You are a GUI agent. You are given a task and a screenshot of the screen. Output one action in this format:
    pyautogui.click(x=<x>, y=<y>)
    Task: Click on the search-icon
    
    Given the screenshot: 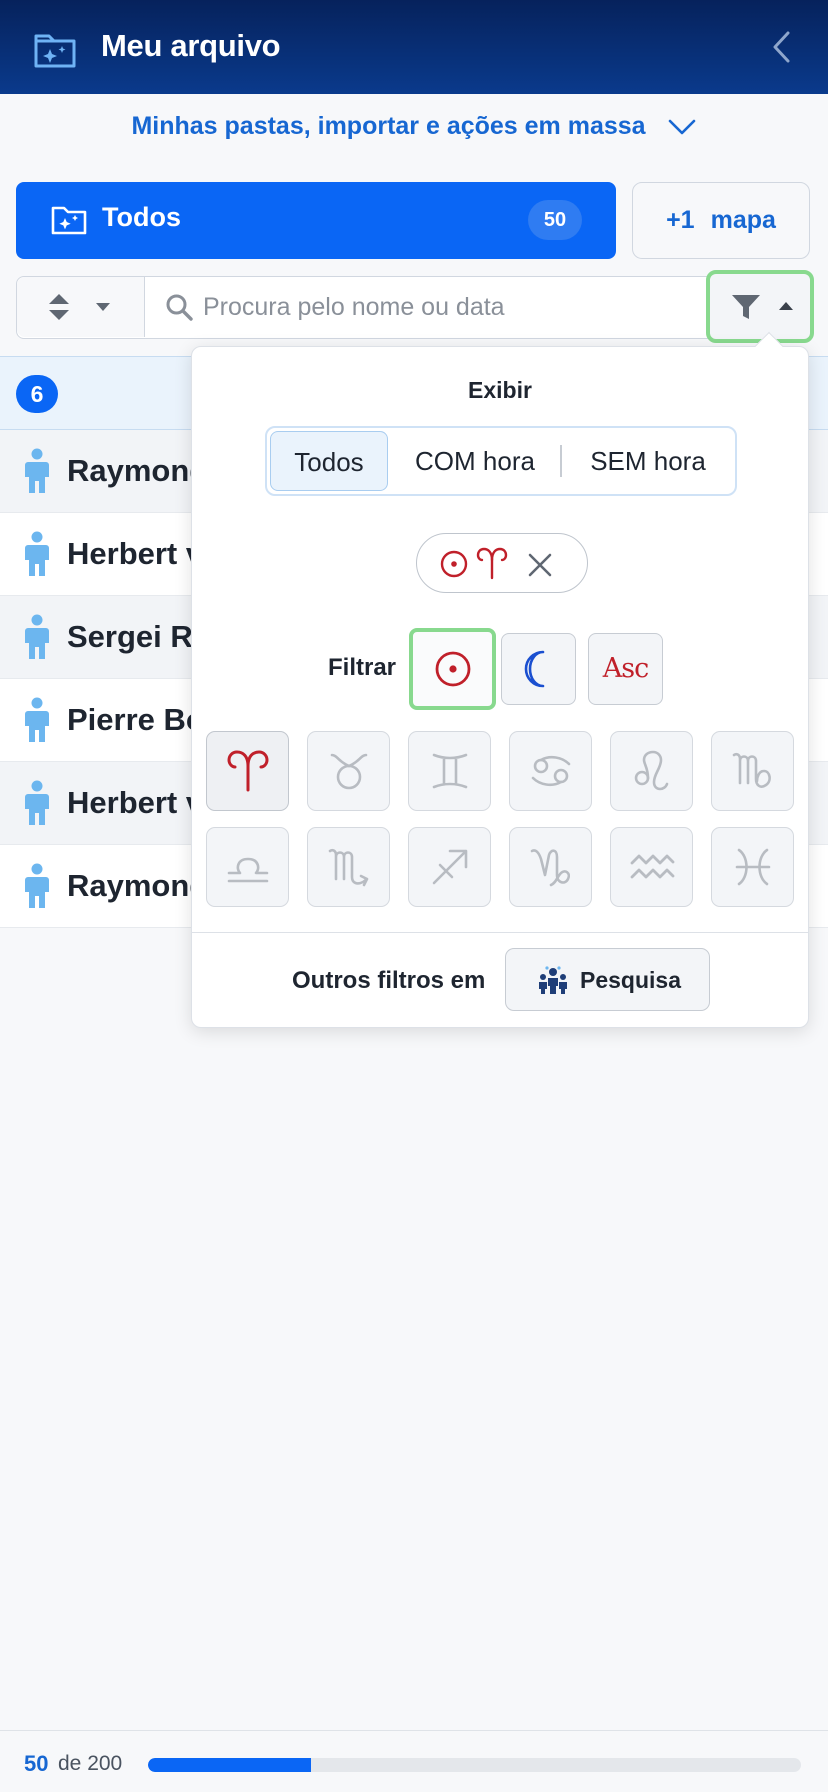 What is the action you would take?
    pyautogui.click(x=179, y=307)
    